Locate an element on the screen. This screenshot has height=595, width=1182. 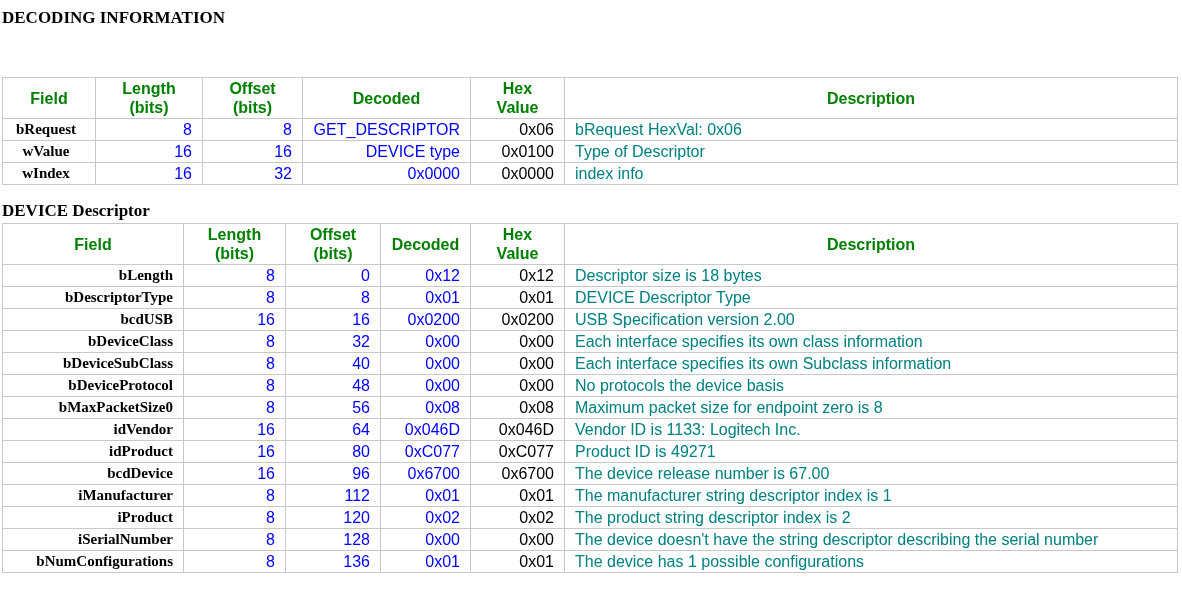
offset-value: 96 is located at coordinates (333, 473).